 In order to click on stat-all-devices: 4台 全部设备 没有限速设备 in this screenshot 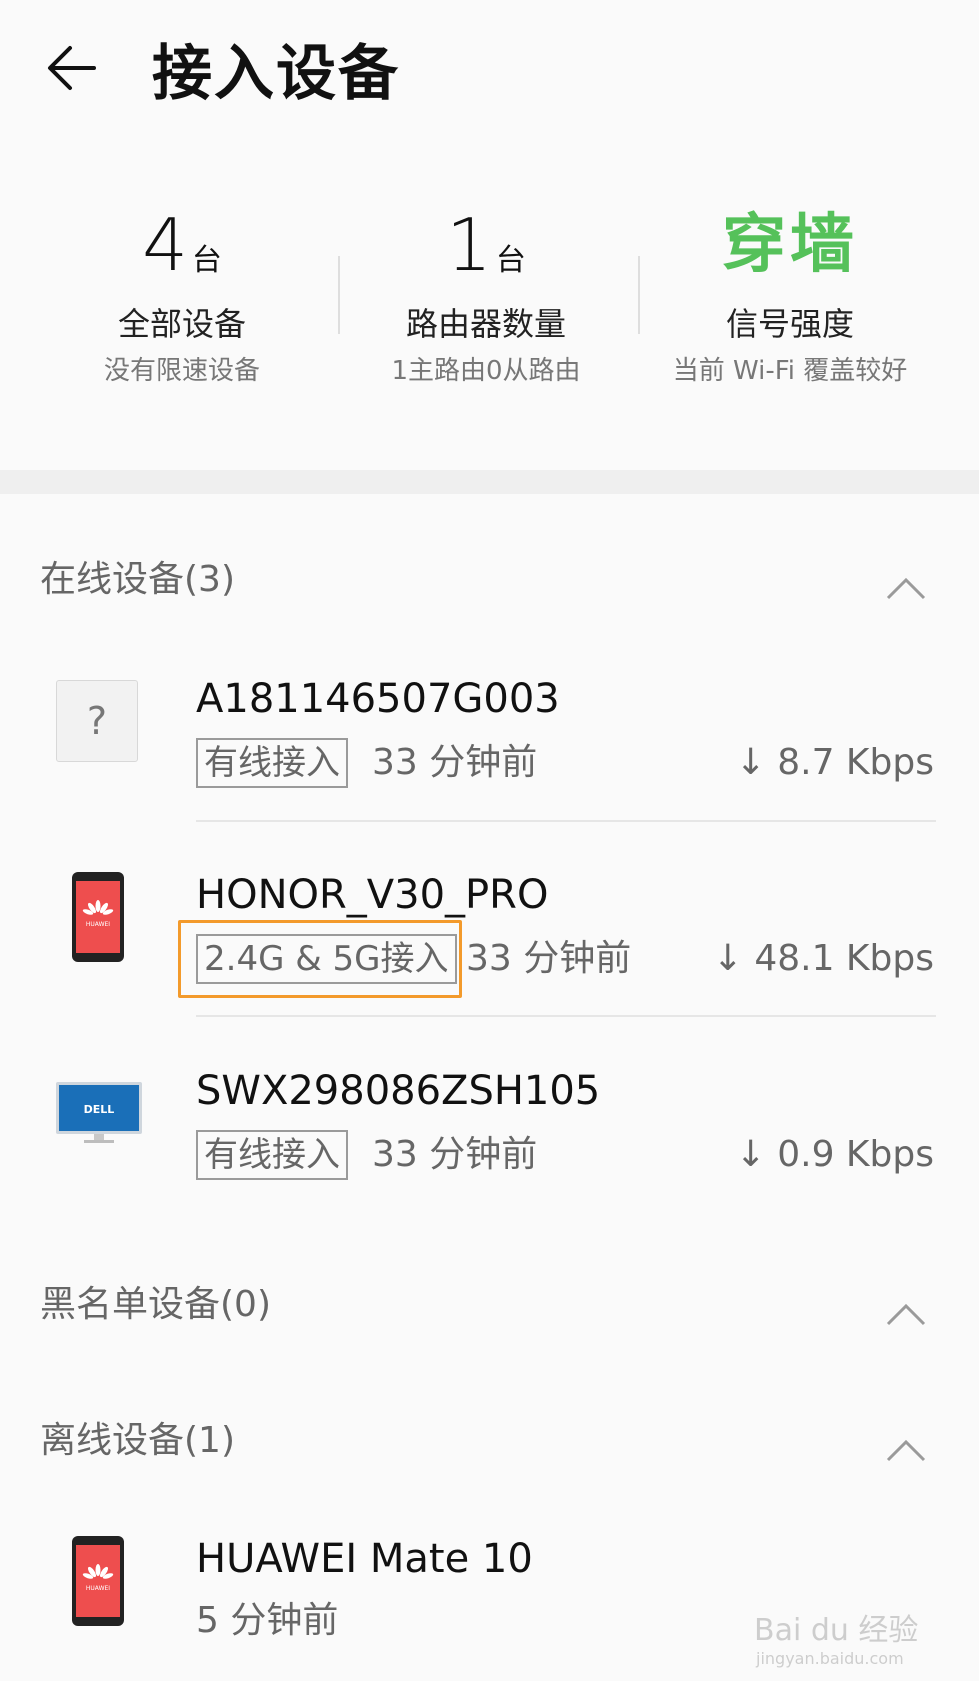, I will do `click(182, 294)`.